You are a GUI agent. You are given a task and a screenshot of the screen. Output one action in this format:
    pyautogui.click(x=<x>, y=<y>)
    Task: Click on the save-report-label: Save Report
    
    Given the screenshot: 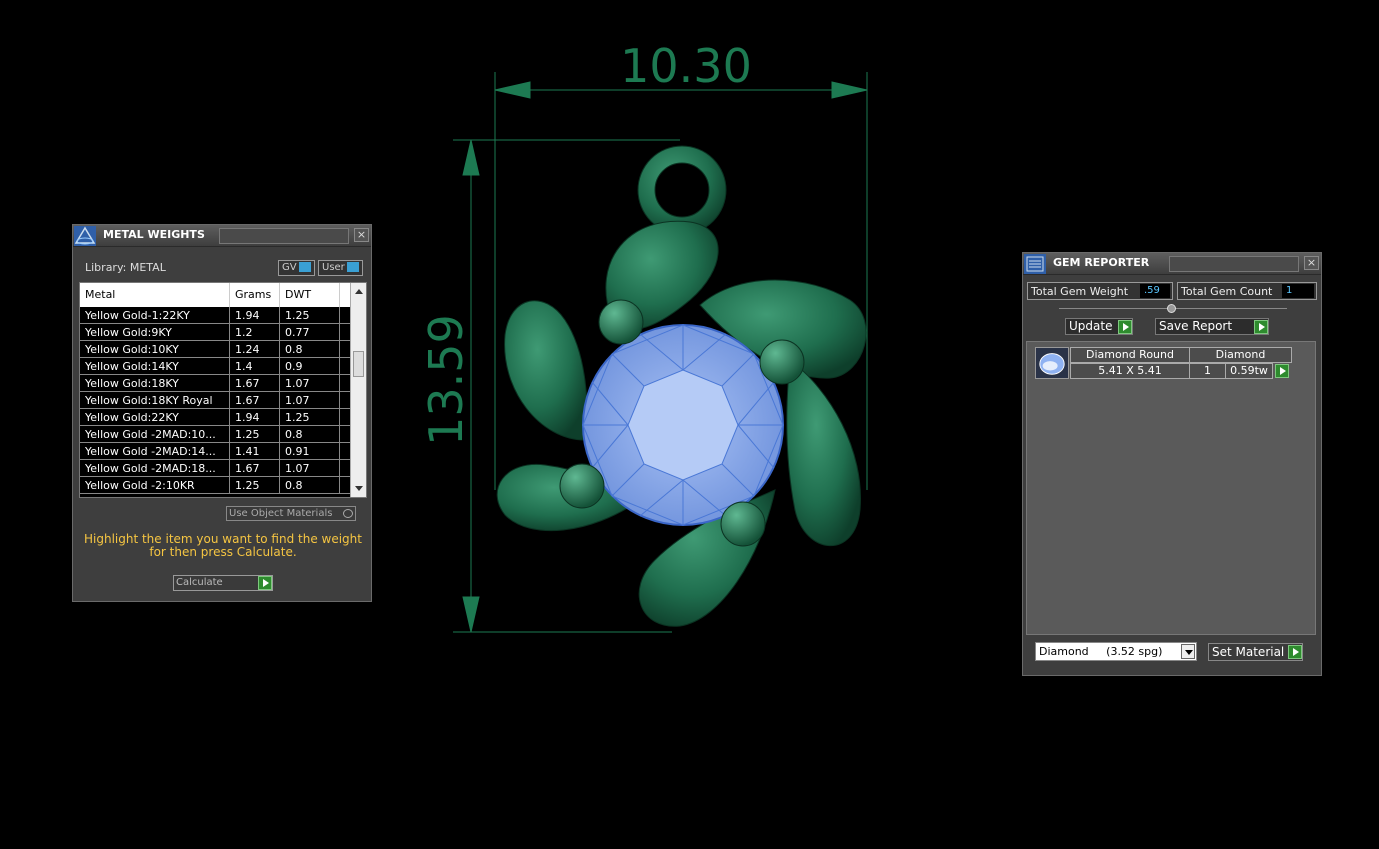 What is the action you would take?
    pyautogui.click(x=1196, y=326)
    